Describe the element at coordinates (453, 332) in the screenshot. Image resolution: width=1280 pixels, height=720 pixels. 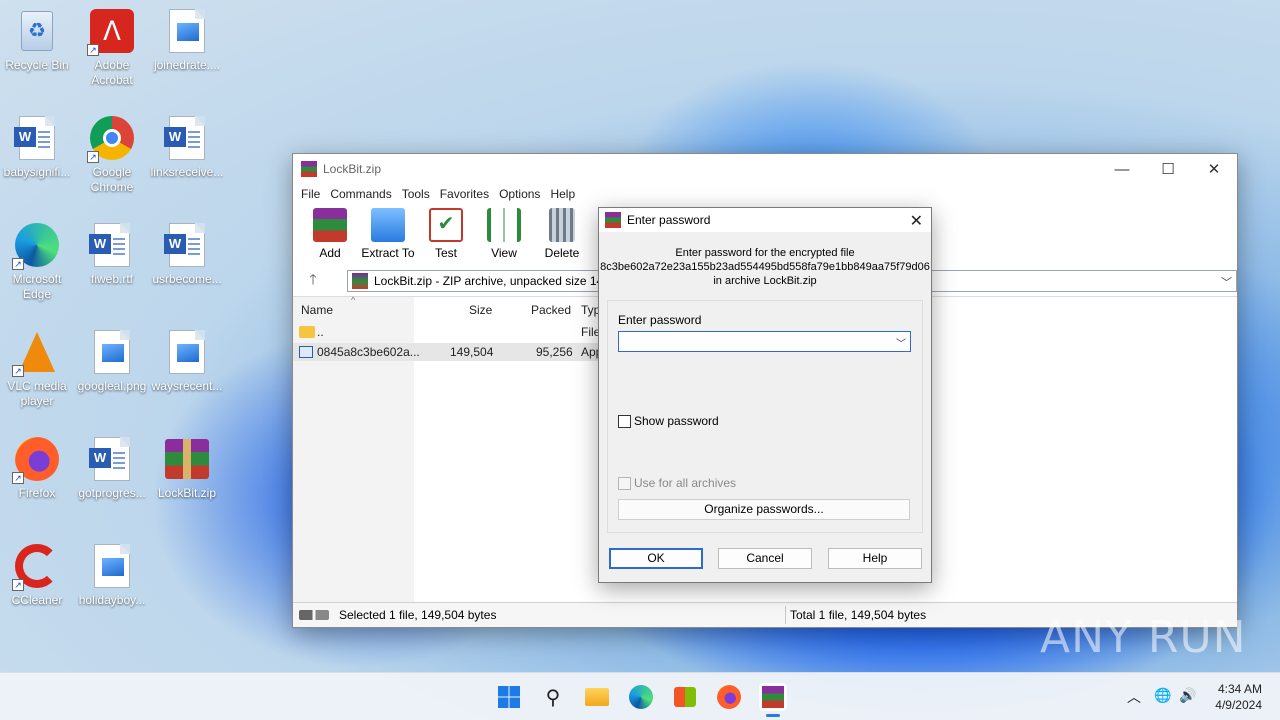
I see `table-row: .. File` at that location.